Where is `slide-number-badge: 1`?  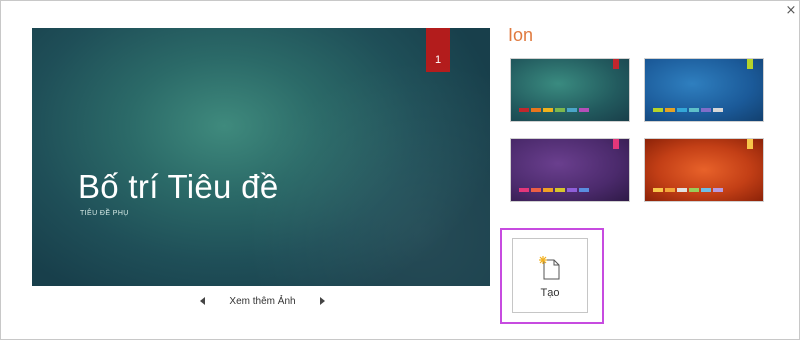 slide-number-badge: 1 is located at coordinates (438, 50).